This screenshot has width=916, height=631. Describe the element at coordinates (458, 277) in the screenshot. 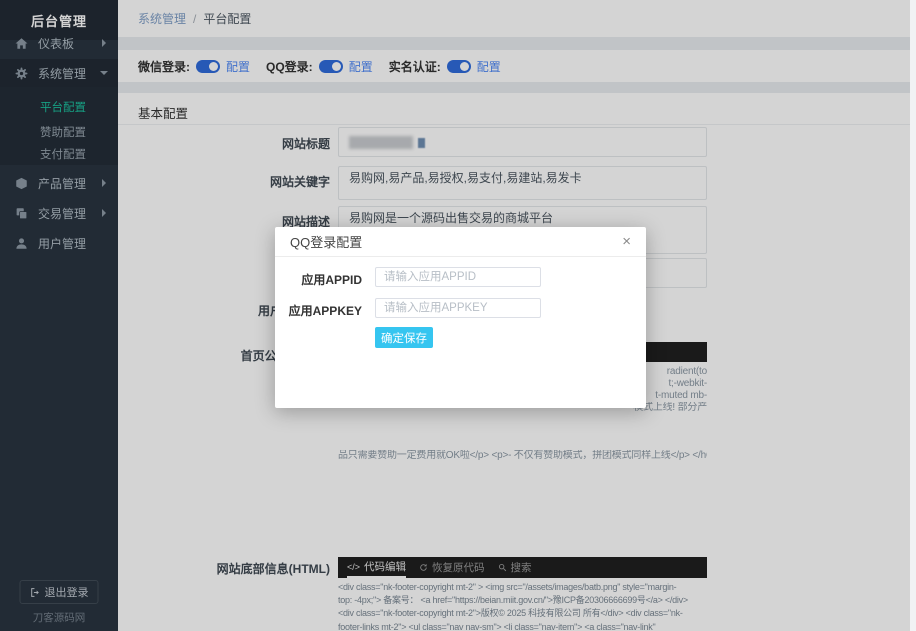

I see `appid-input` at that location.